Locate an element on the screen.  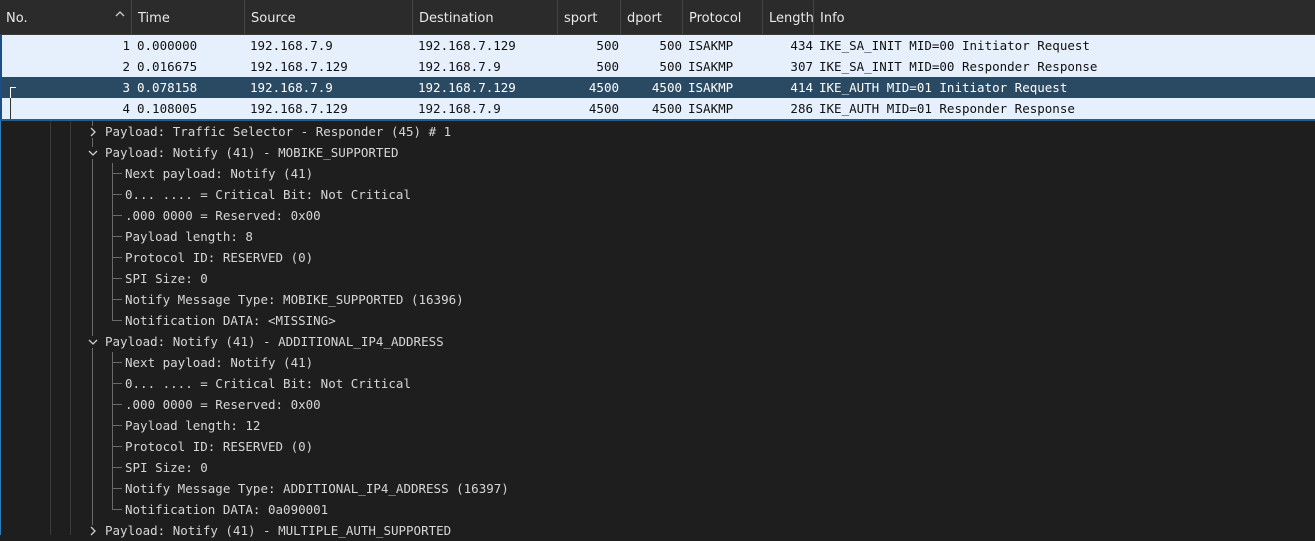
column-no-label: No. is located at coordinates (17, 18).